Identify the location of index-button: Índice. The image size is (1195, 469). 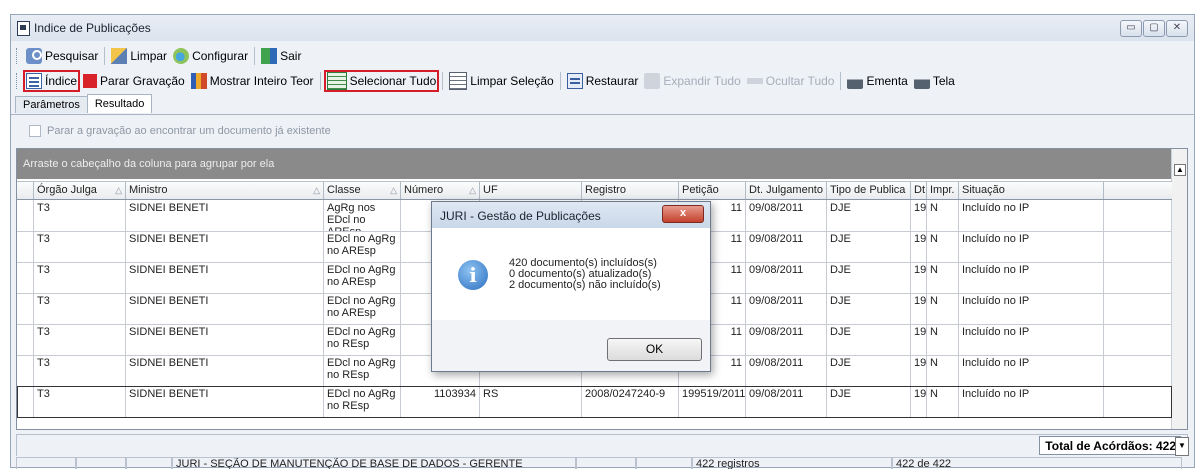
(52, 81).